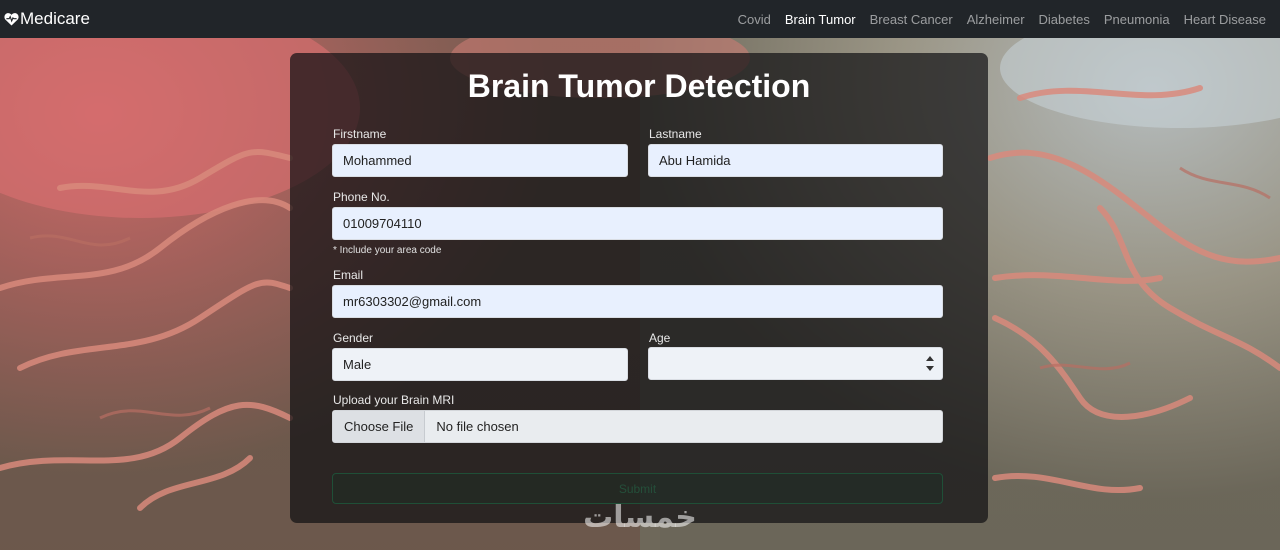 The image size is (1280, 550). I want to click on nav-link-heart-disease: Heart Disease, so click(1225, 19).